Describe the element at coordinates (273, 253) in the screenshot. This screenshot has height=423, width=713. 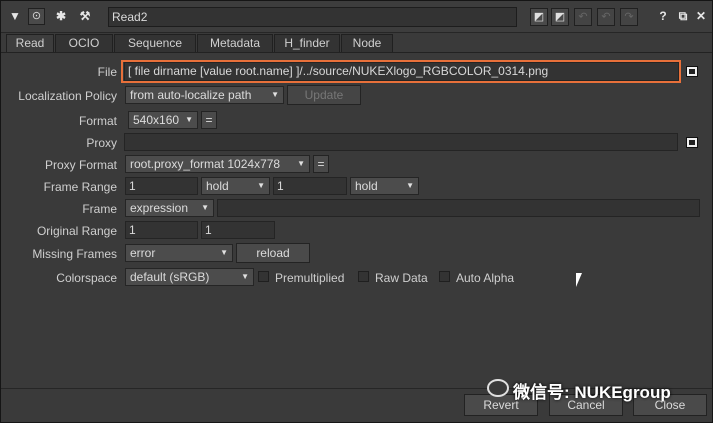
I see `reload-button: reload` at that location.